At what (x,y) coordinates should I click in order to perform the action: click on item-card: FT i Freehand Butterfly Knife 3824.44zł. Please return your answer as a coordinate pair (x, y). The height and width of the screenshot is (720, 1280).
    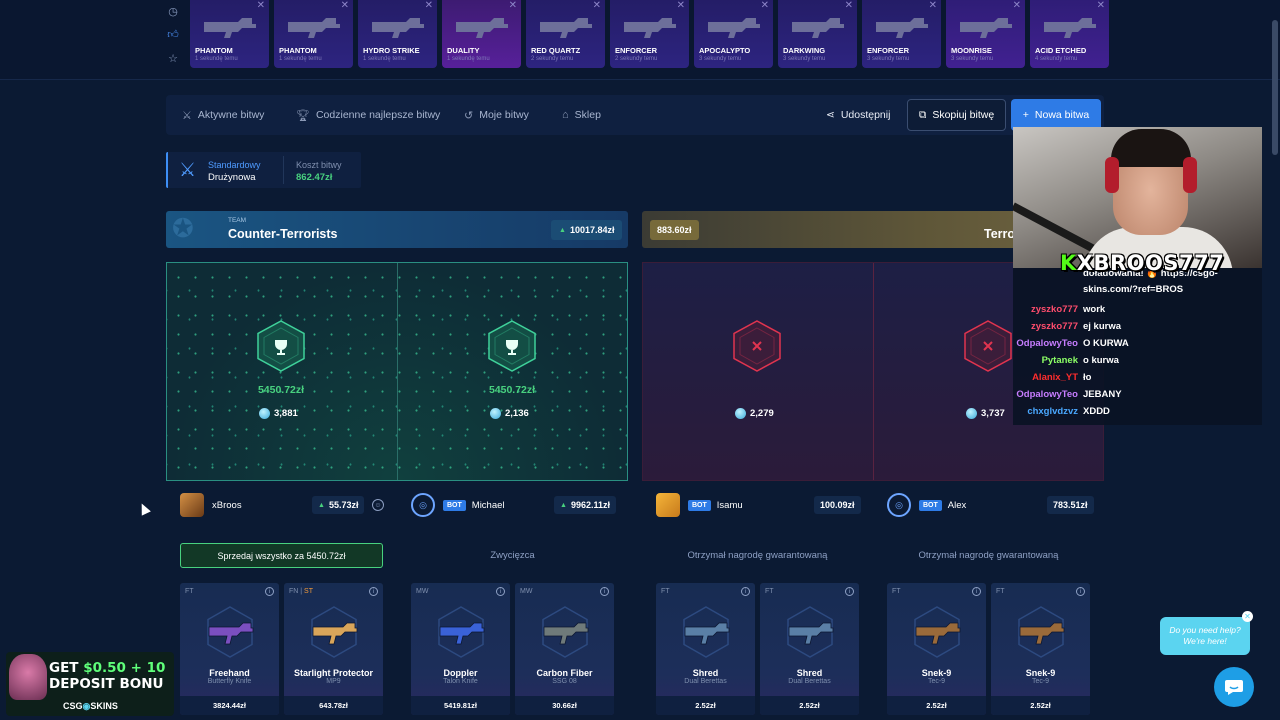
    Looking at the image, I should click on (229, 649).